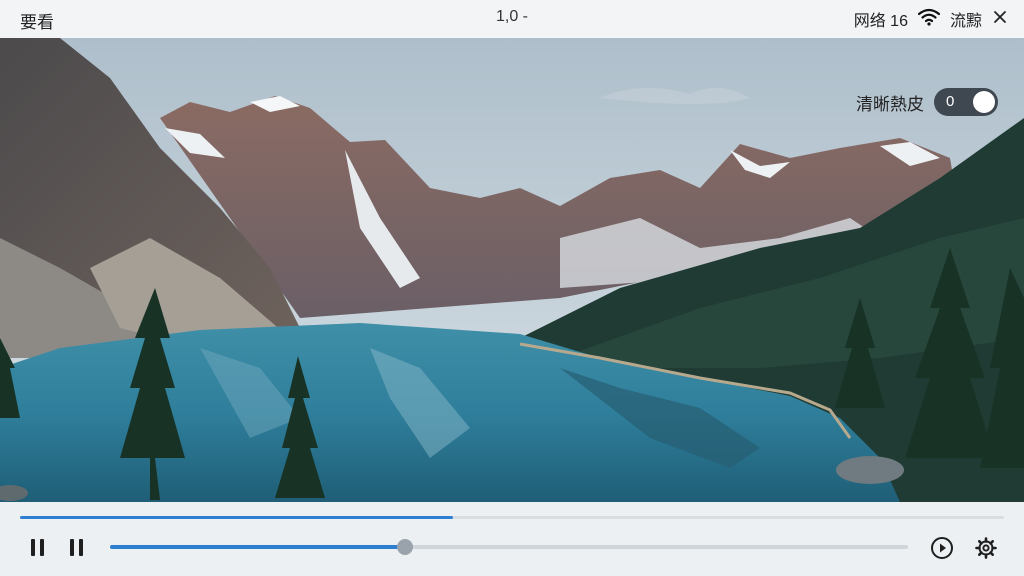 The image size is (1024, 576). I want to click on title-bar: 要看 1,0 - 网络 16 流黥, so click(512, 19).